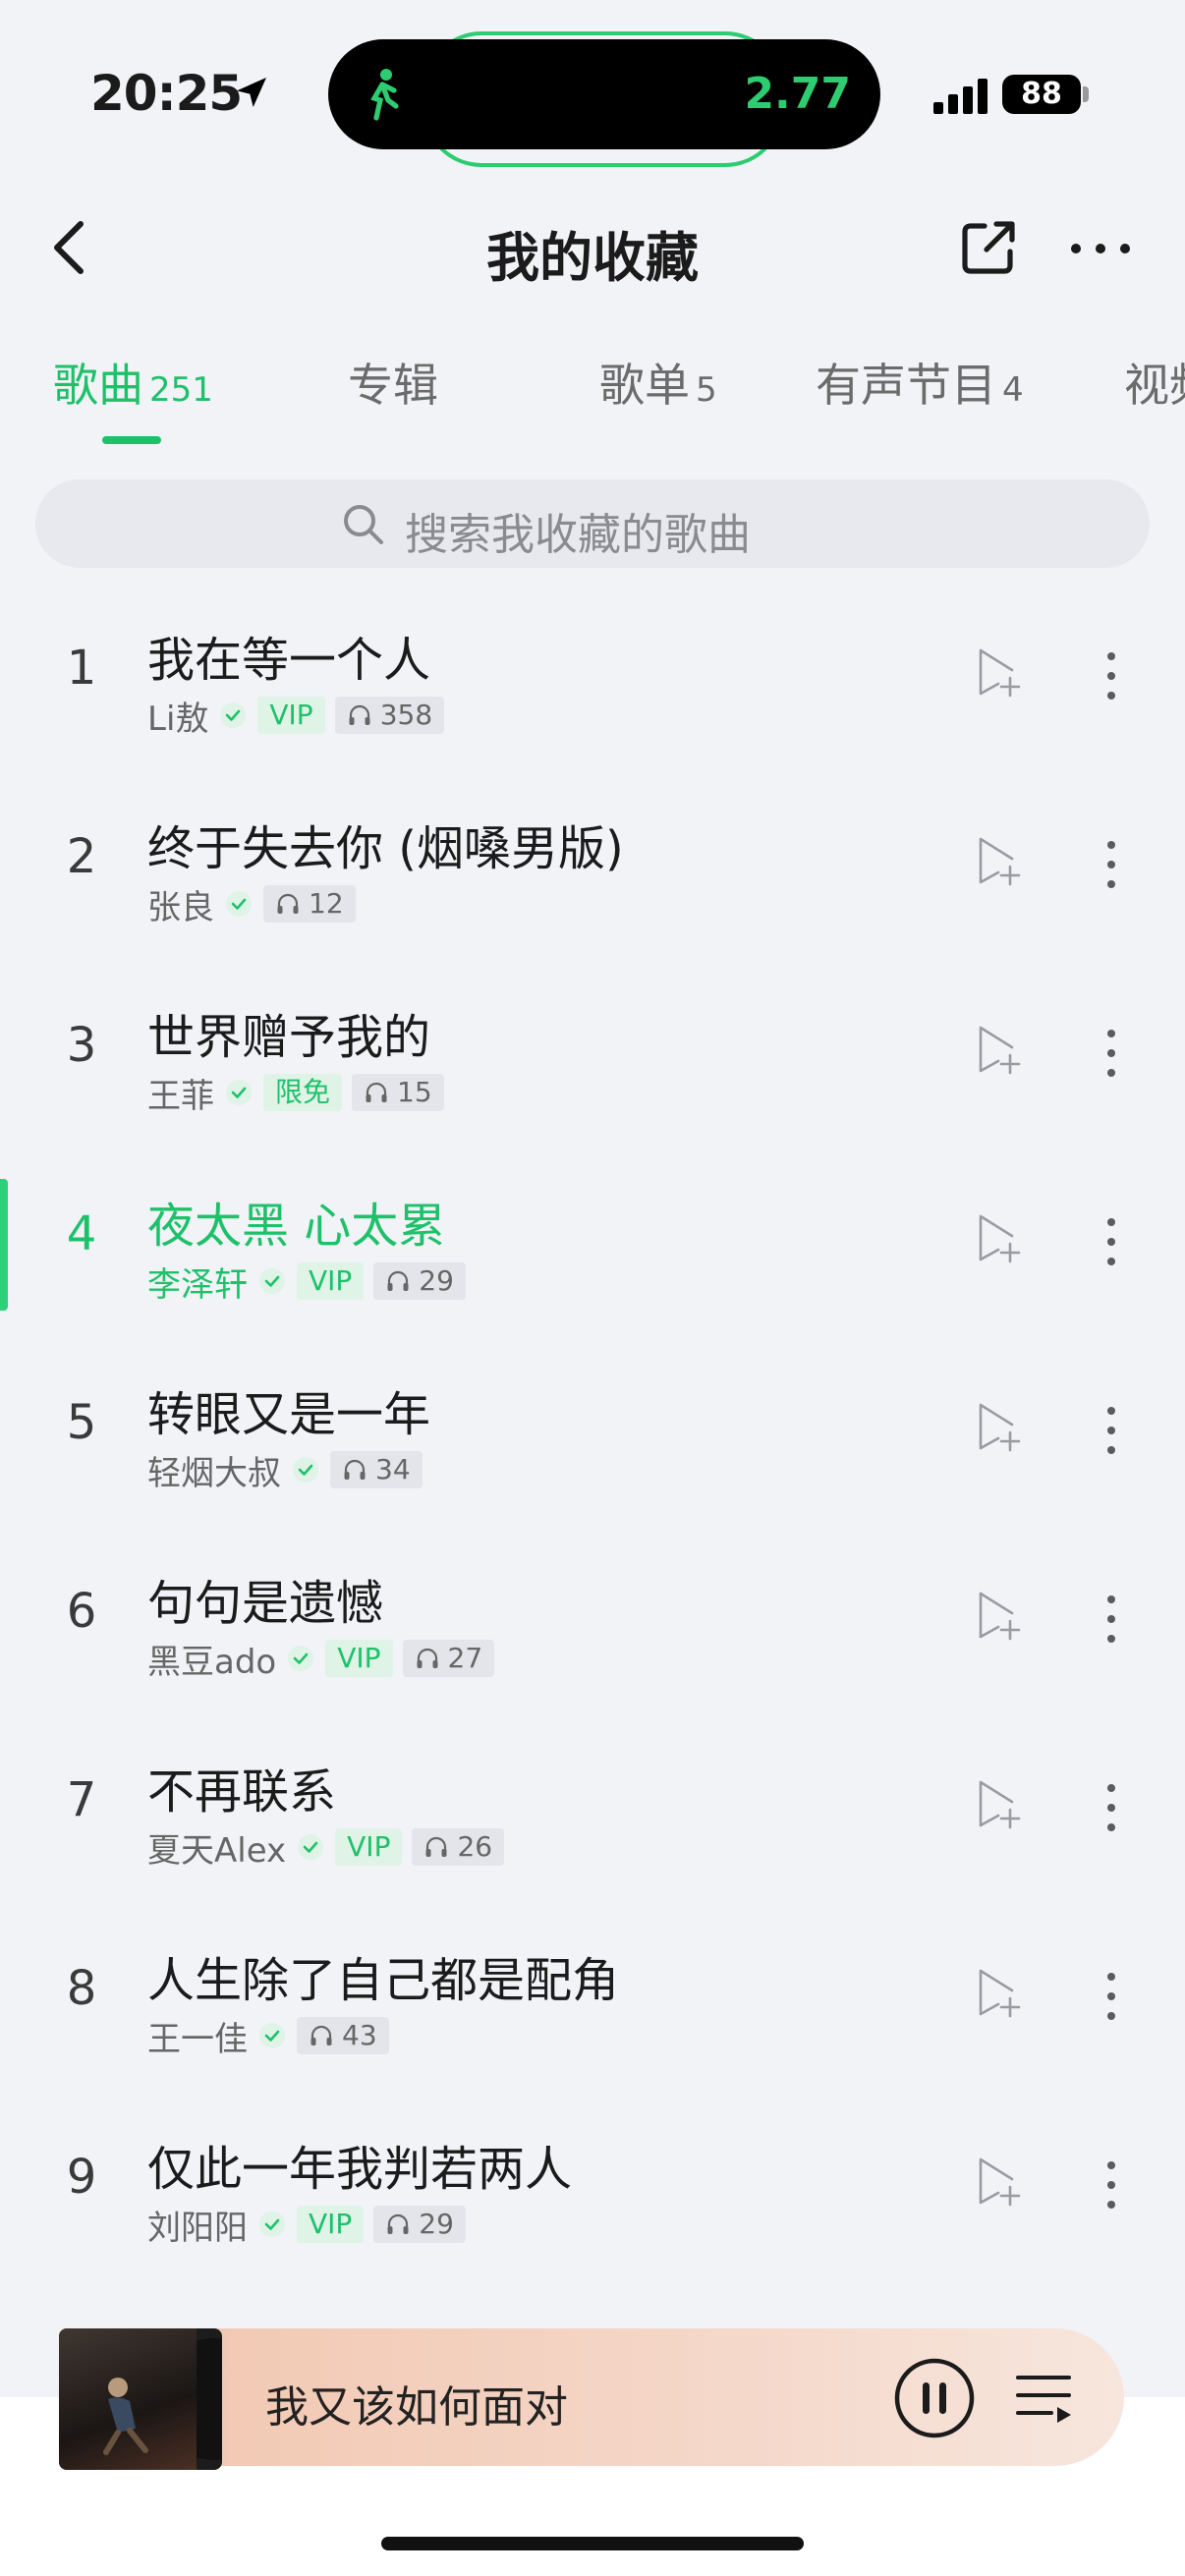 This screenshot has height=2576, width=1185. I want to click on song-row: 8 人生除了自己都是配角 王一佳 43, so click(592, 2004).